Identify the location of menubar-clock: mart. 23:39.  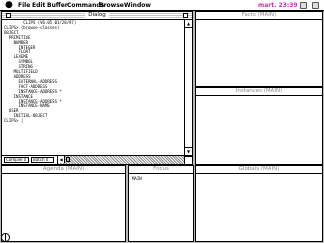
(278, 5).